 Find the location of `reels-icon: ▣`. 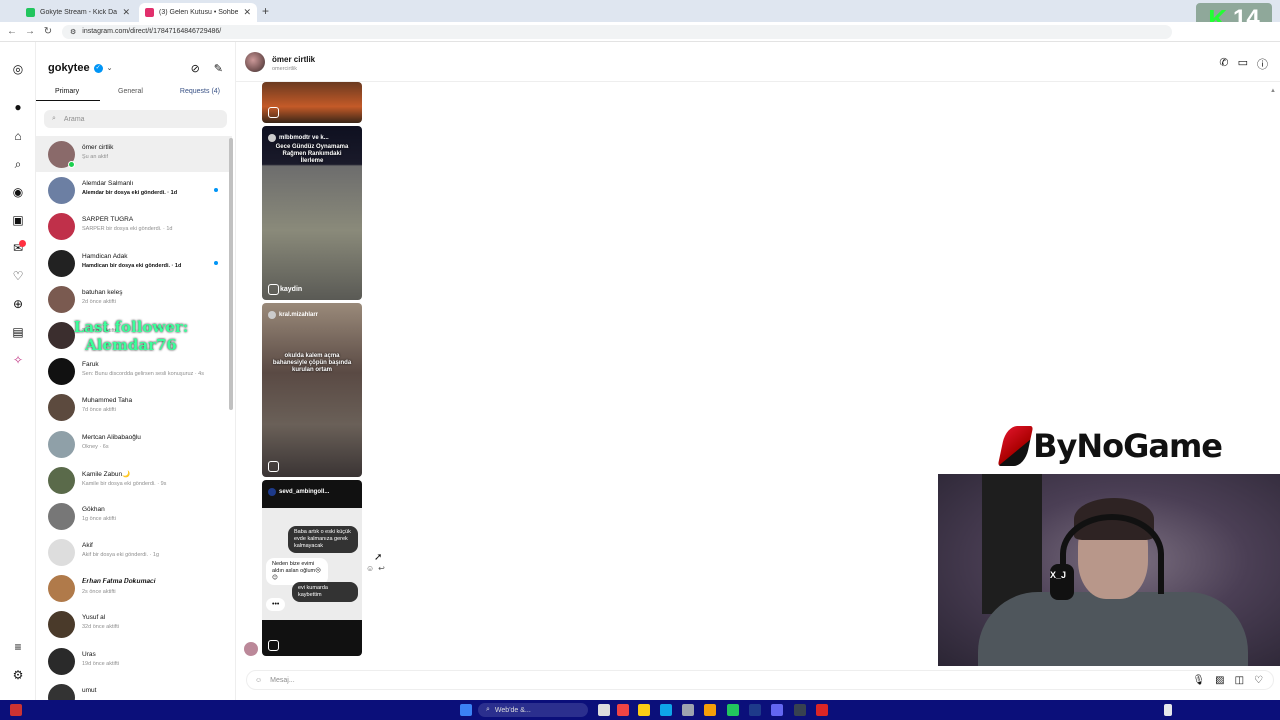

reels-icon: ▣ is located at coordinates (18, 220).